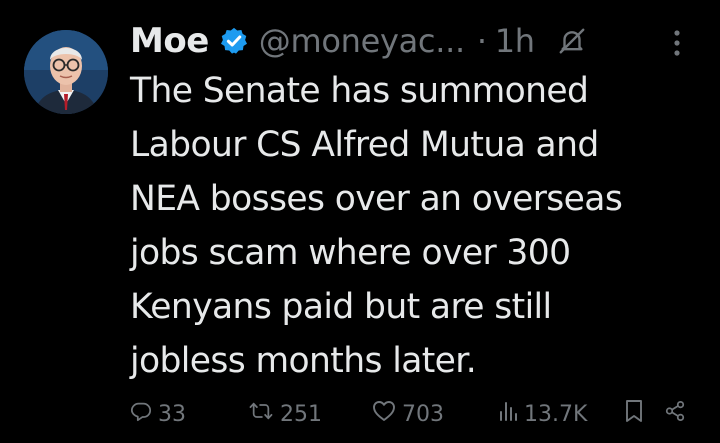 This screenshot has width=720, height=443. Describe the element at coordinates (303, 361) in the screenshot. I see `tweet-text-line: jobless months later.` at that location.